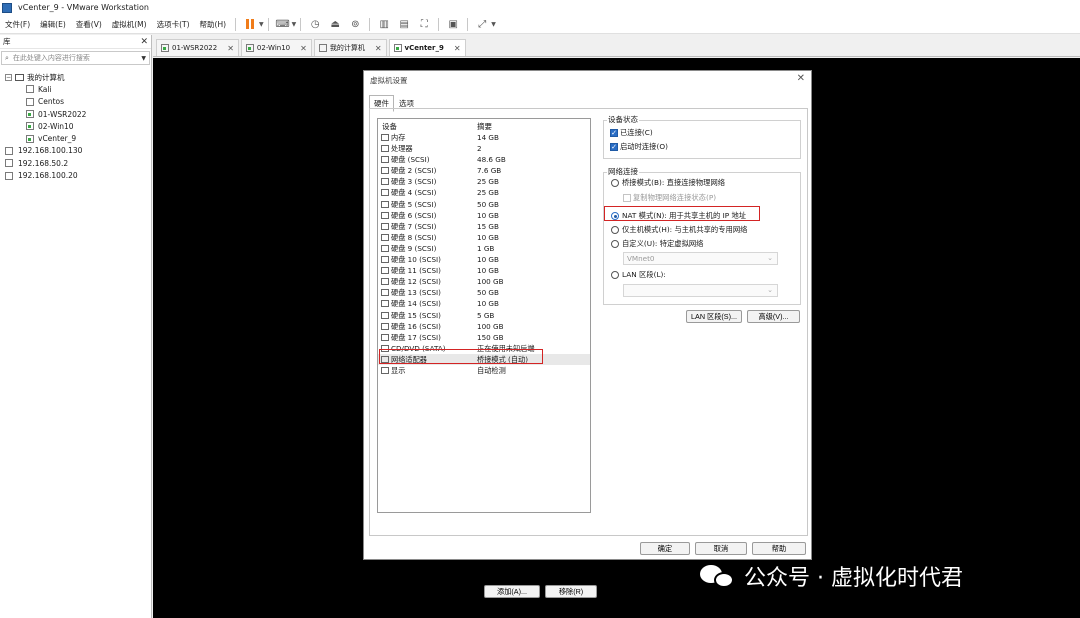 The image size is (1080, 618). What do you see at coordinates (414, 171) in the screenshot?
I see `device-name: 硬盘 2 (SCSI)` at bounding box center [414, 171].